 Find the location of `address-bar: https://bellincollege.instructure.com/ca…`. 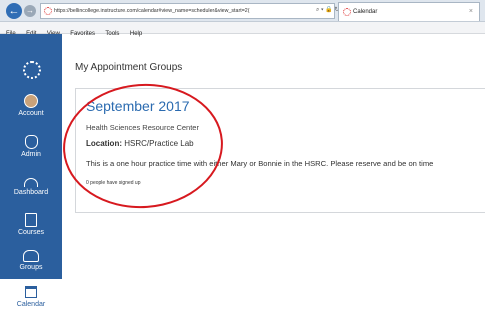

address-bar: https://bellincollege.instructure.com/ca… is located at coordinates (187, 11).